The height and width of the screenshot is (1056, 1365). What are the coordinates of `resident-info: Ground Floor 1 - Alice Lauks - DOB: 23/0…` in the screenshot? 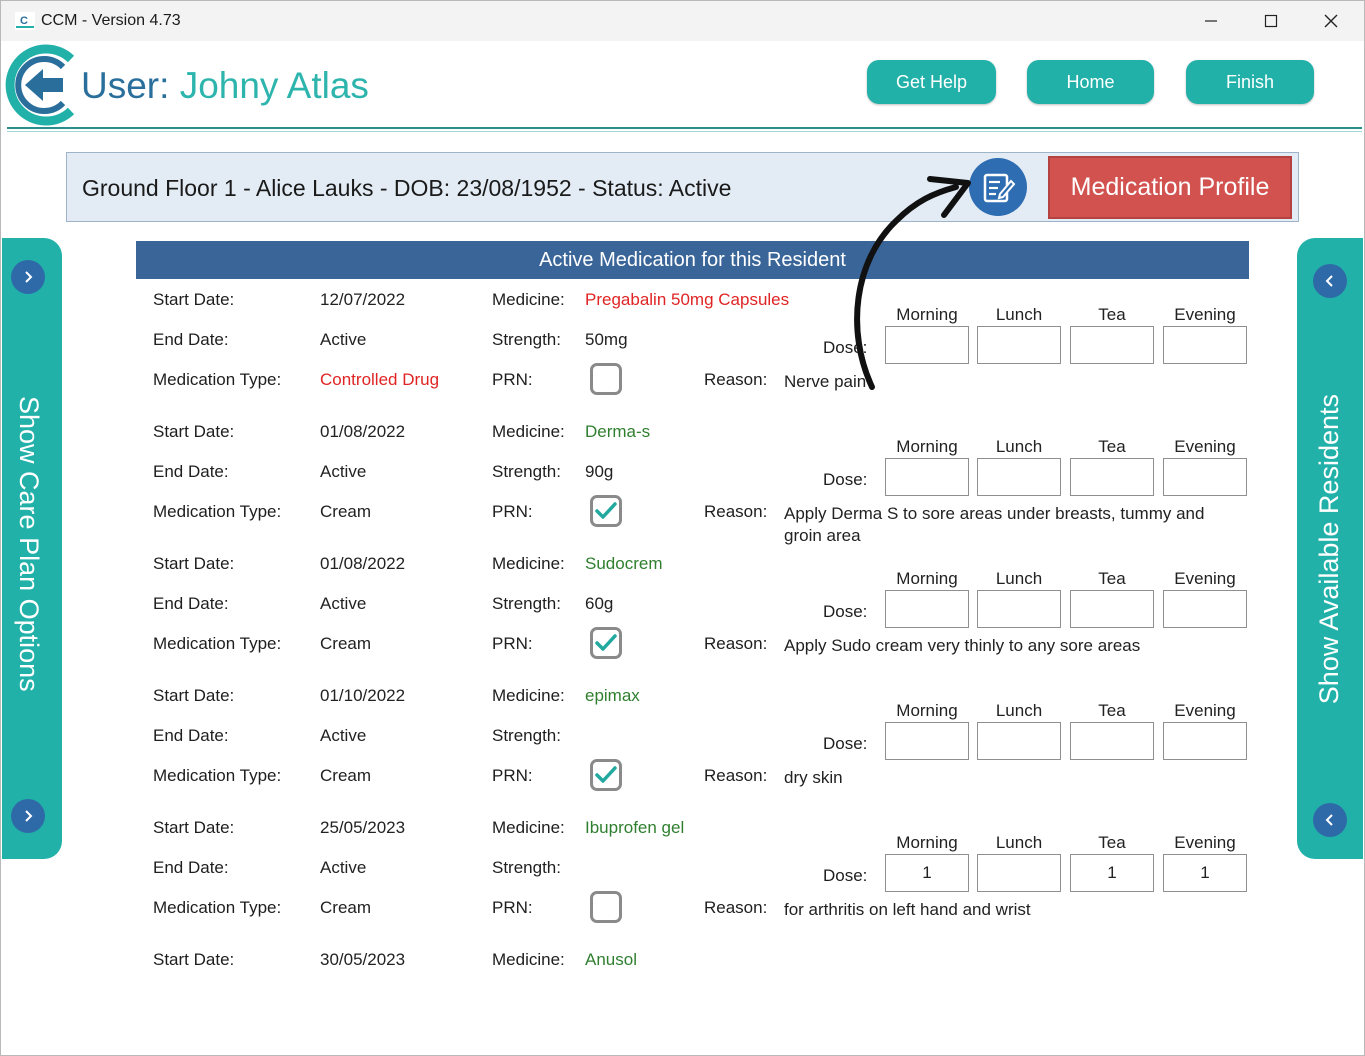 It's located at (407, 188).